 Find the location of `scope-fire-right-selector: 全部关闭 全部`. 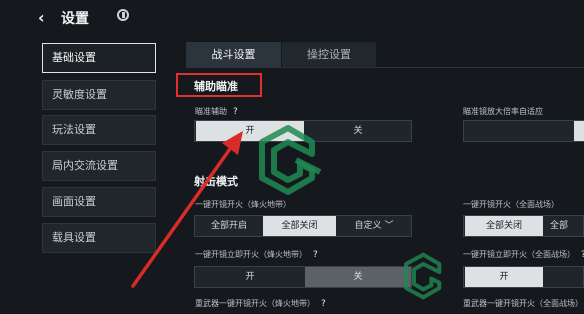

scope-fire-right-selector: 全部关闭 全部 is located at coordinates (523, 226).